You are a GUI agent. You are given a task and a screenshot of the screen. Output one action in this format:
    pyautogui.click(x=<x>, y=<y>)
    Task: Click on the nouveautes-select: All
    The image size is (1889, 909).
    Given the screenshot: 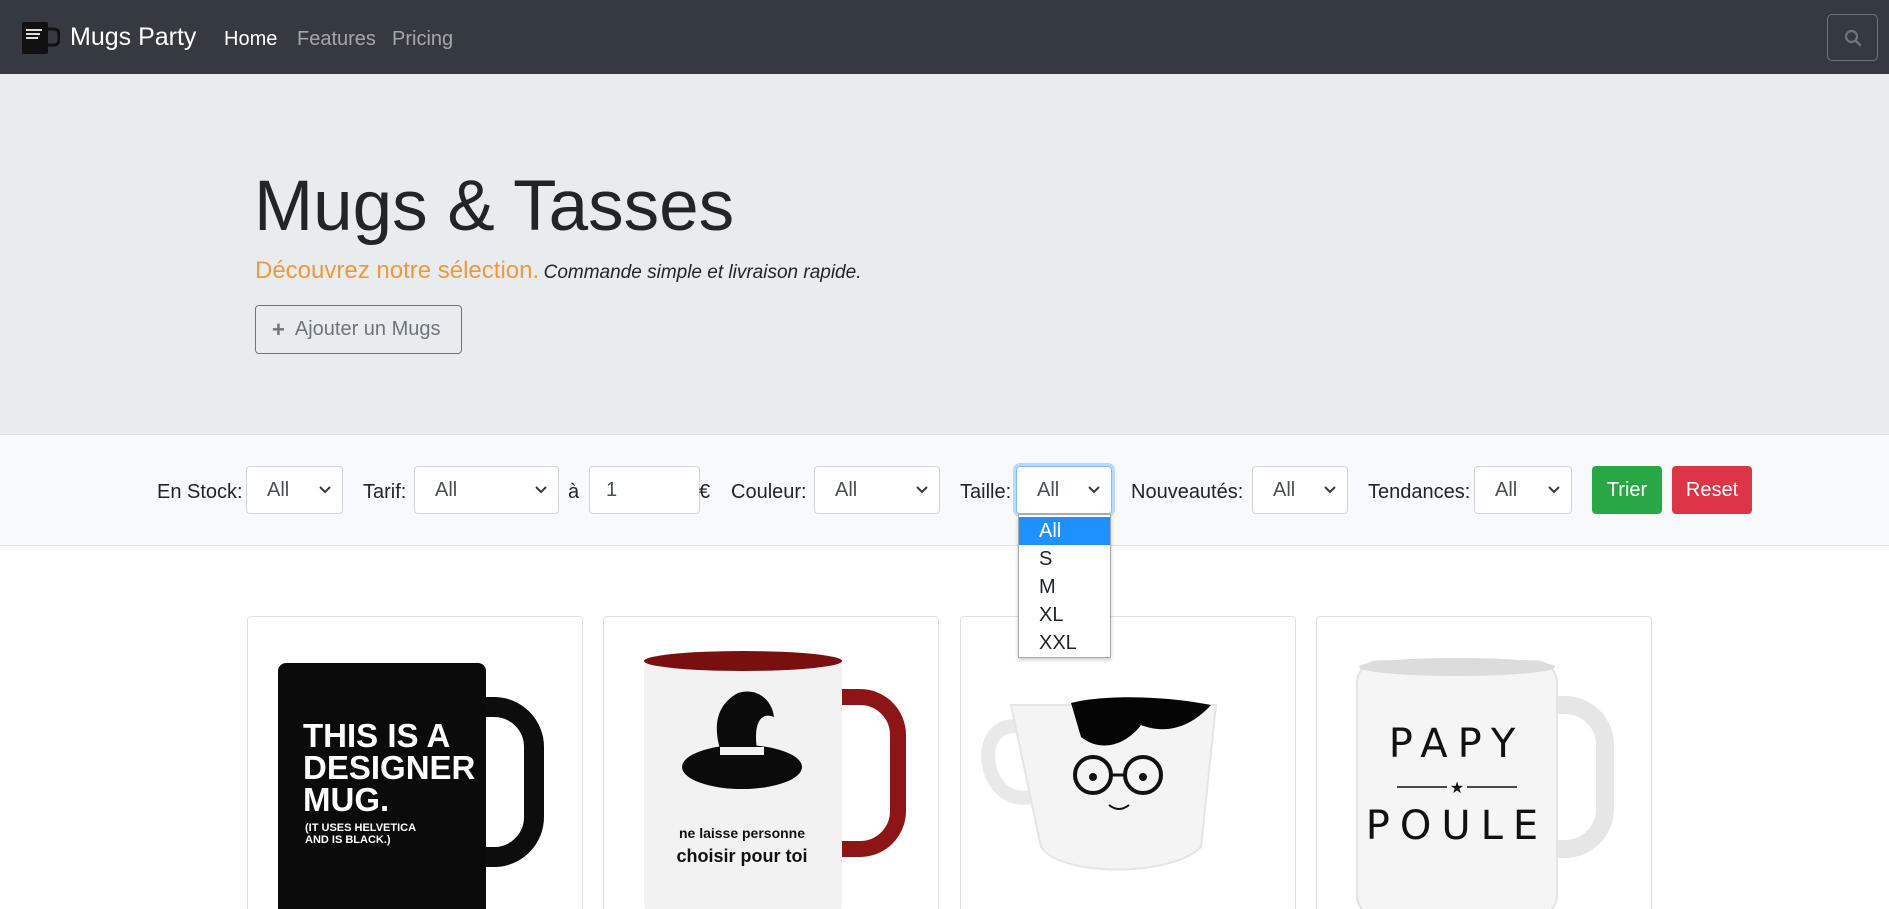 What is the action you would take?
    pyautogui.click(x=1300, y=490)
    